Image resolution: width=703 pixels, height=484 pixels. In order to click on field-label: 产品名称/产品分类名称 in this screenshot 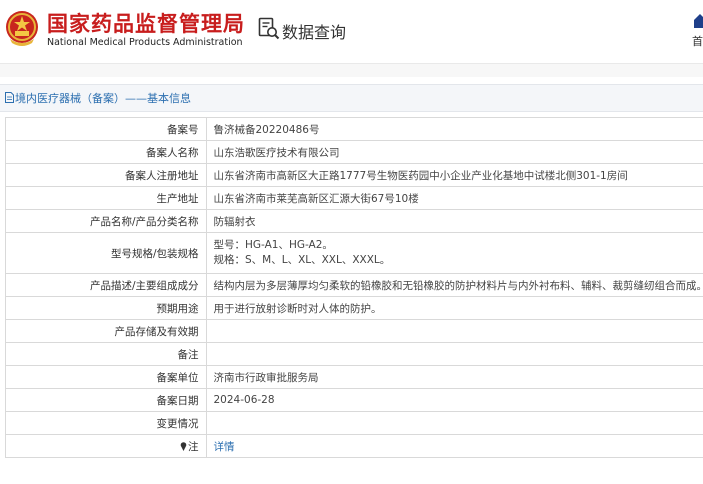, I will do `click(106, 221)`.